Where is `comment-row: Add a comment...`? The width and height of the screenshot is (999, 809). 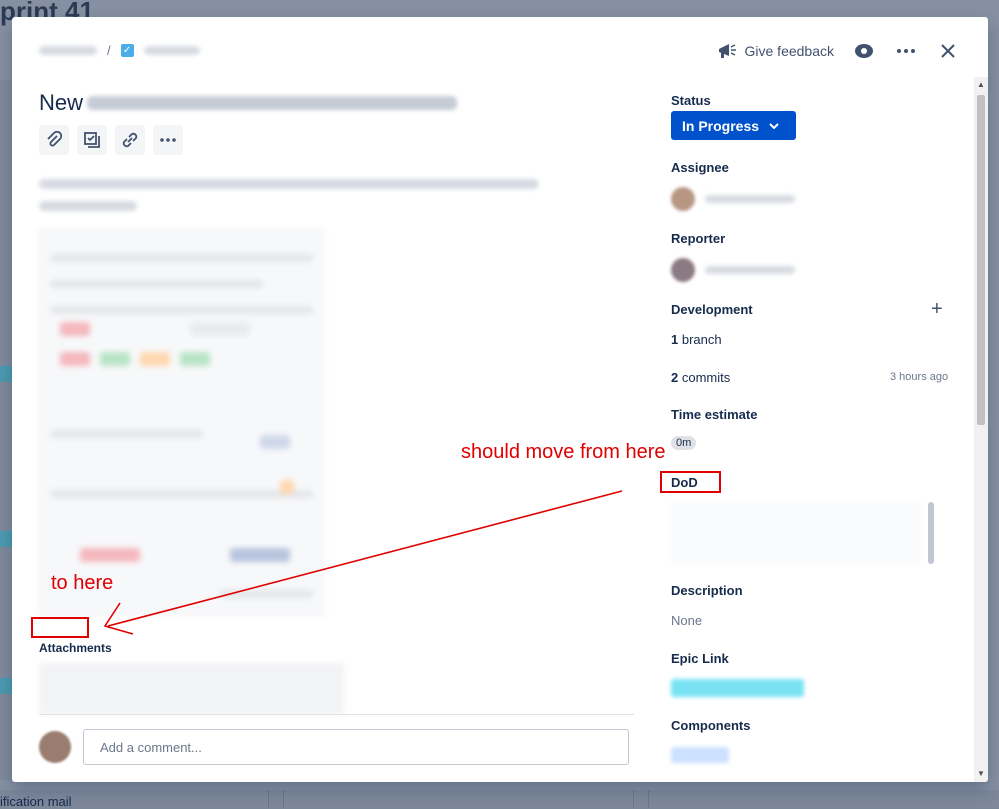
comment-row: Add a comment... is located at coordinates (334, 747).